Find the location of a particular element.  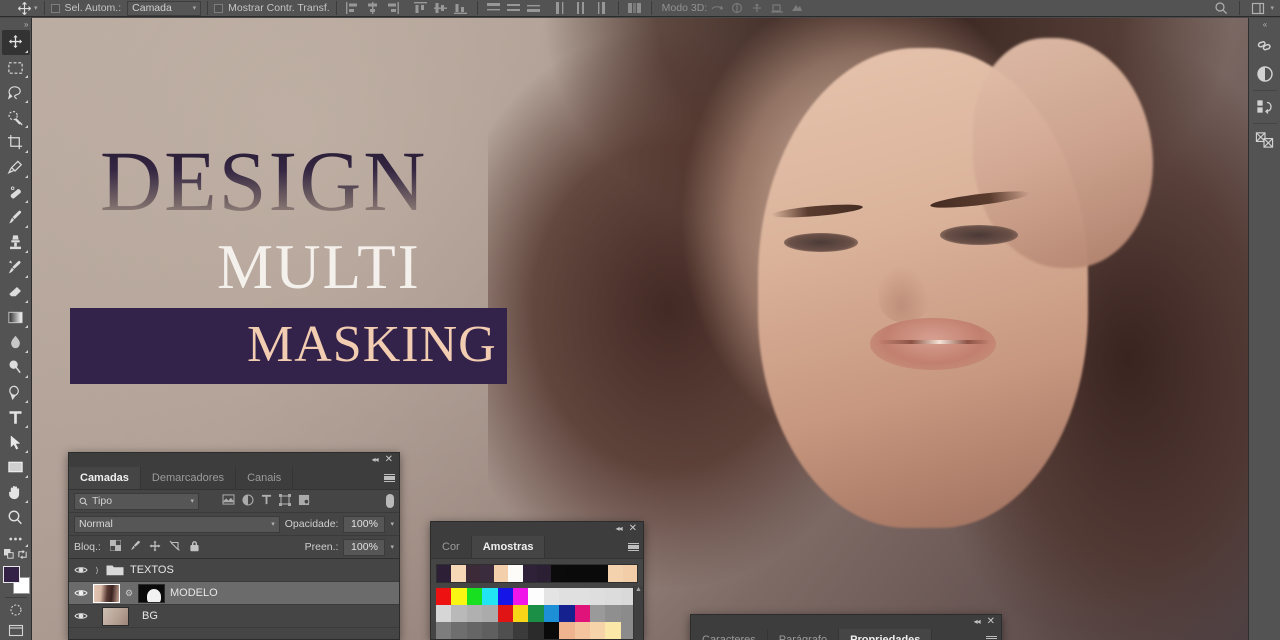

swatch-library-grid is located at coordinates (537, 613).